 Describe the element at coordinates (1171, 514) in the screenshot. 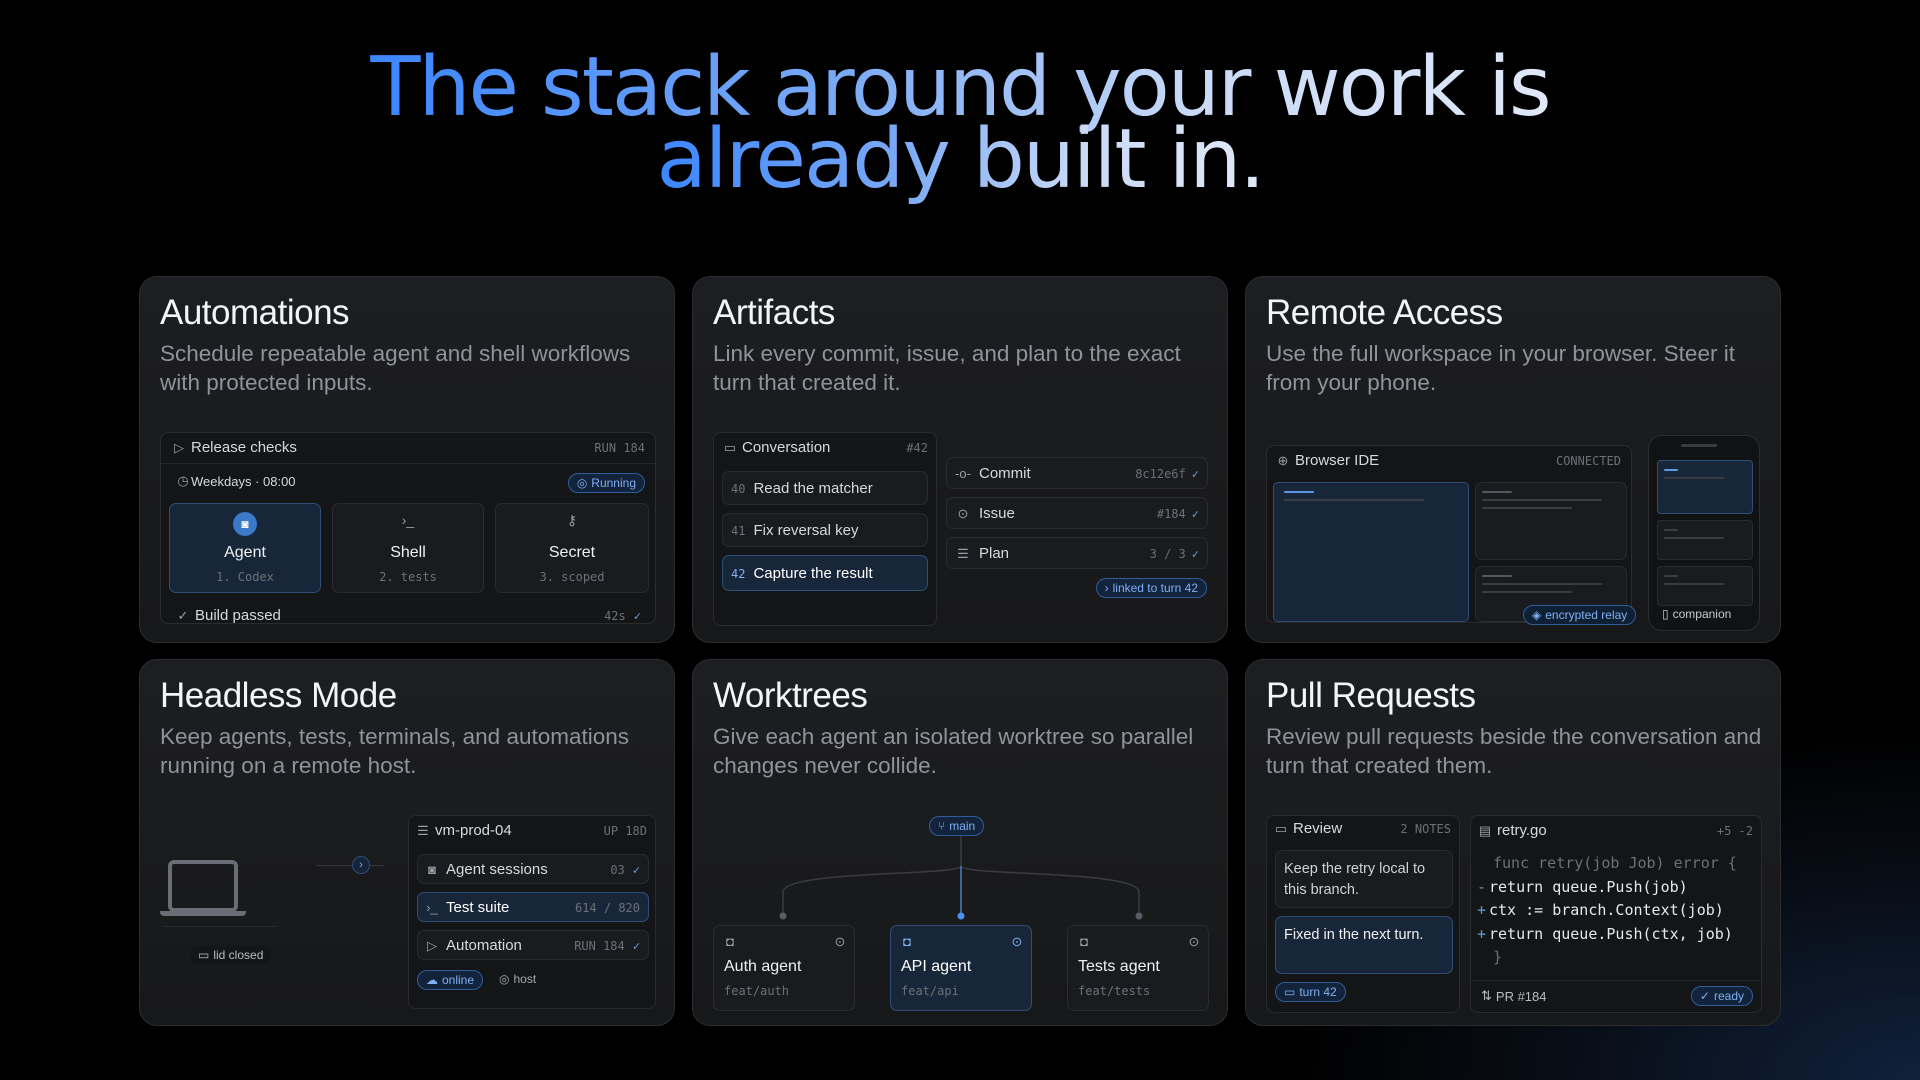

I see `link-value: #184` at that location.